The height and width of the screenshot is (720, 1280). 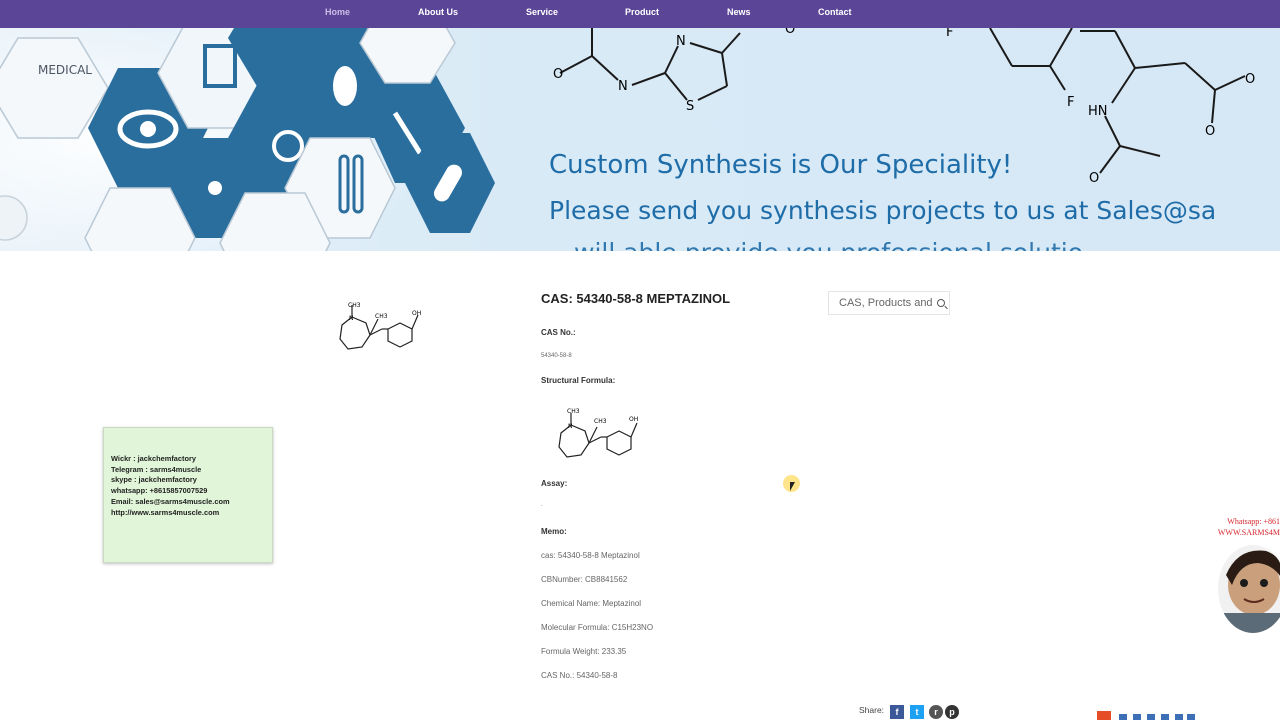 What do you see at coordinates (623, 86) in the screenshot?
I see `imine-n-label: N` at bounding box center [623, 86].